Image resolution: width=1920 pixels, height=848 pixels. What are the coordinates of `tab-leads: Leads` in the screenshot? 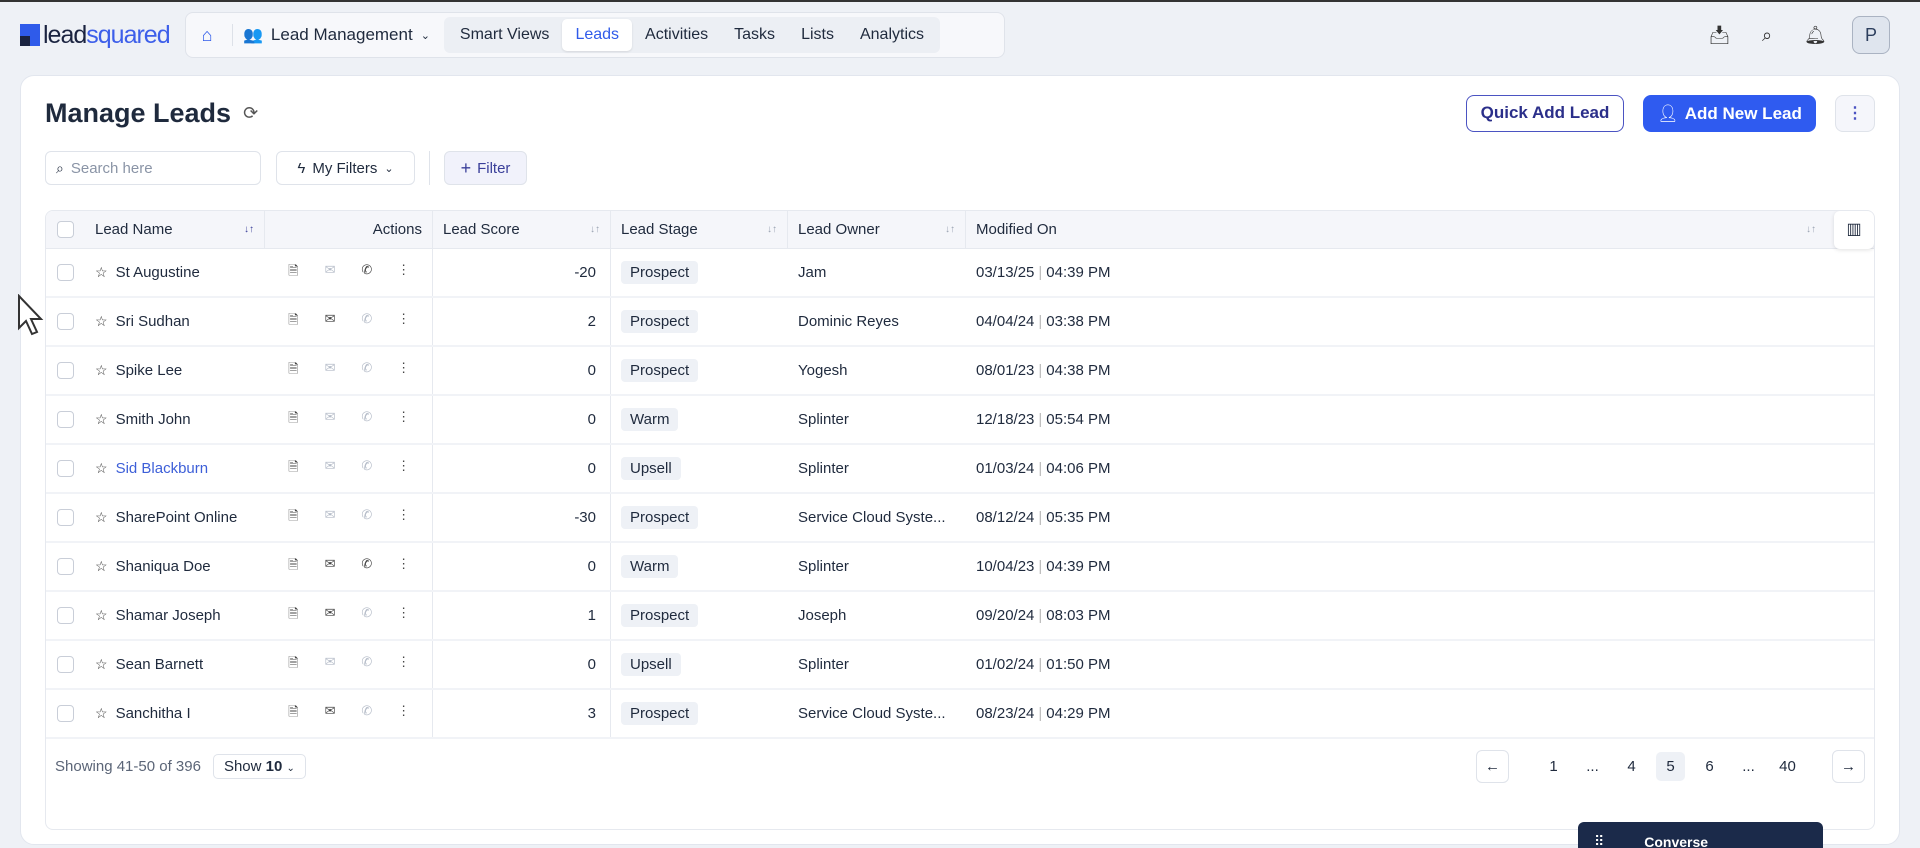 It's located at (597, 35).